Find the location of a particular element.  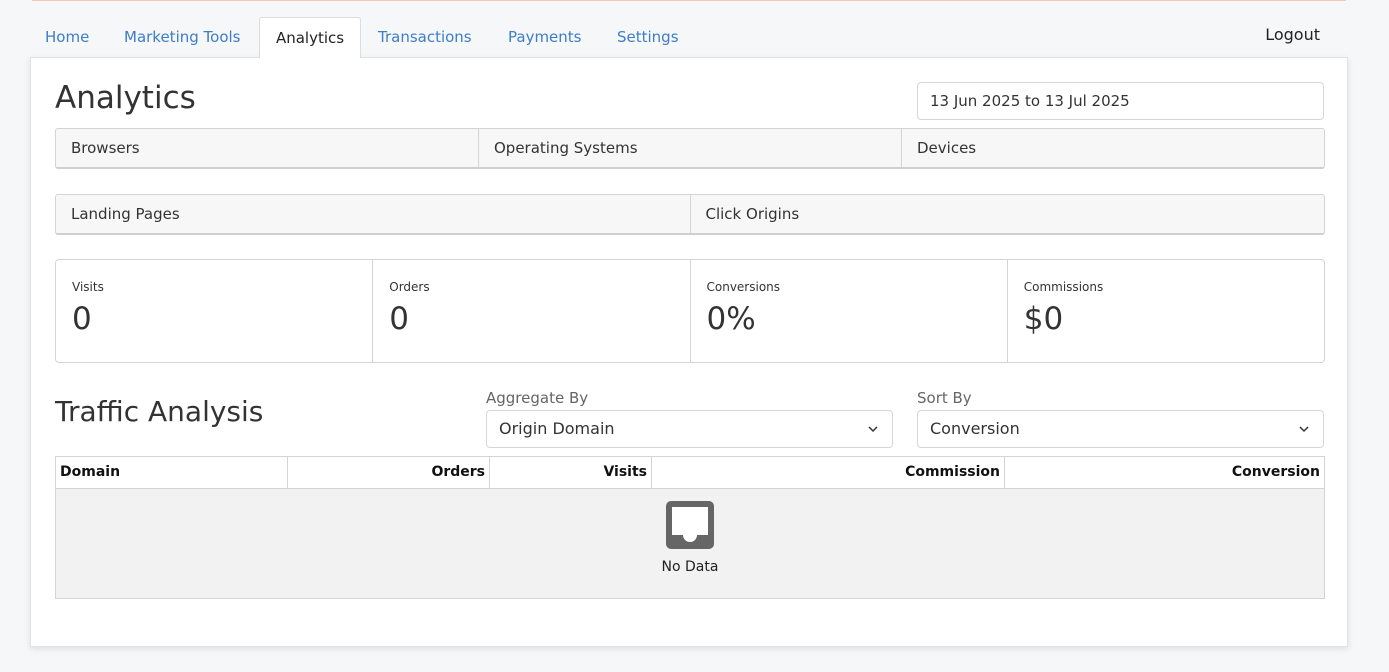

tab-payments: Payments is located at coordinates (544, 37).